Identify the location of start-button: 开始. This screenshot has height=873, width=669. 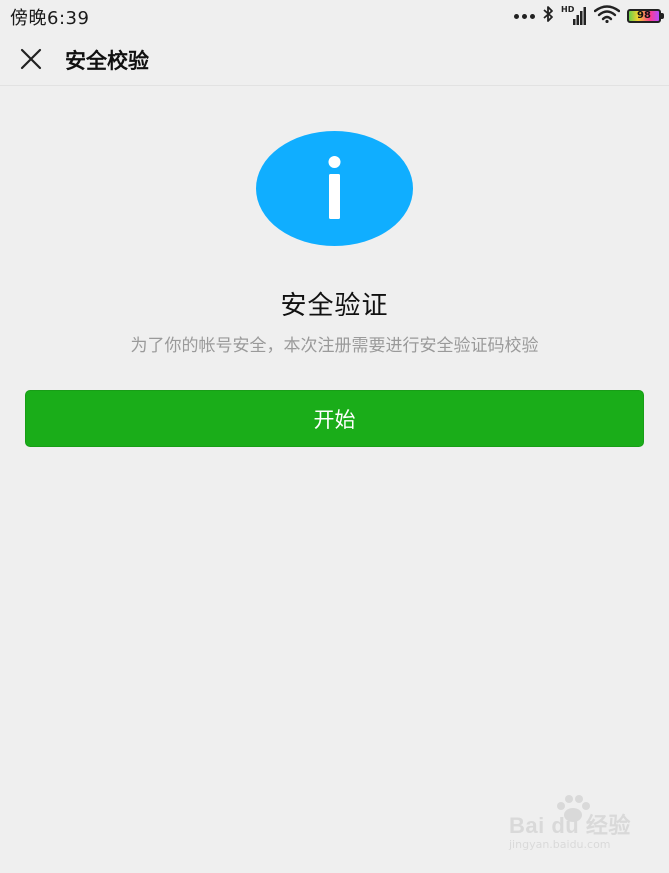
(334, 418).